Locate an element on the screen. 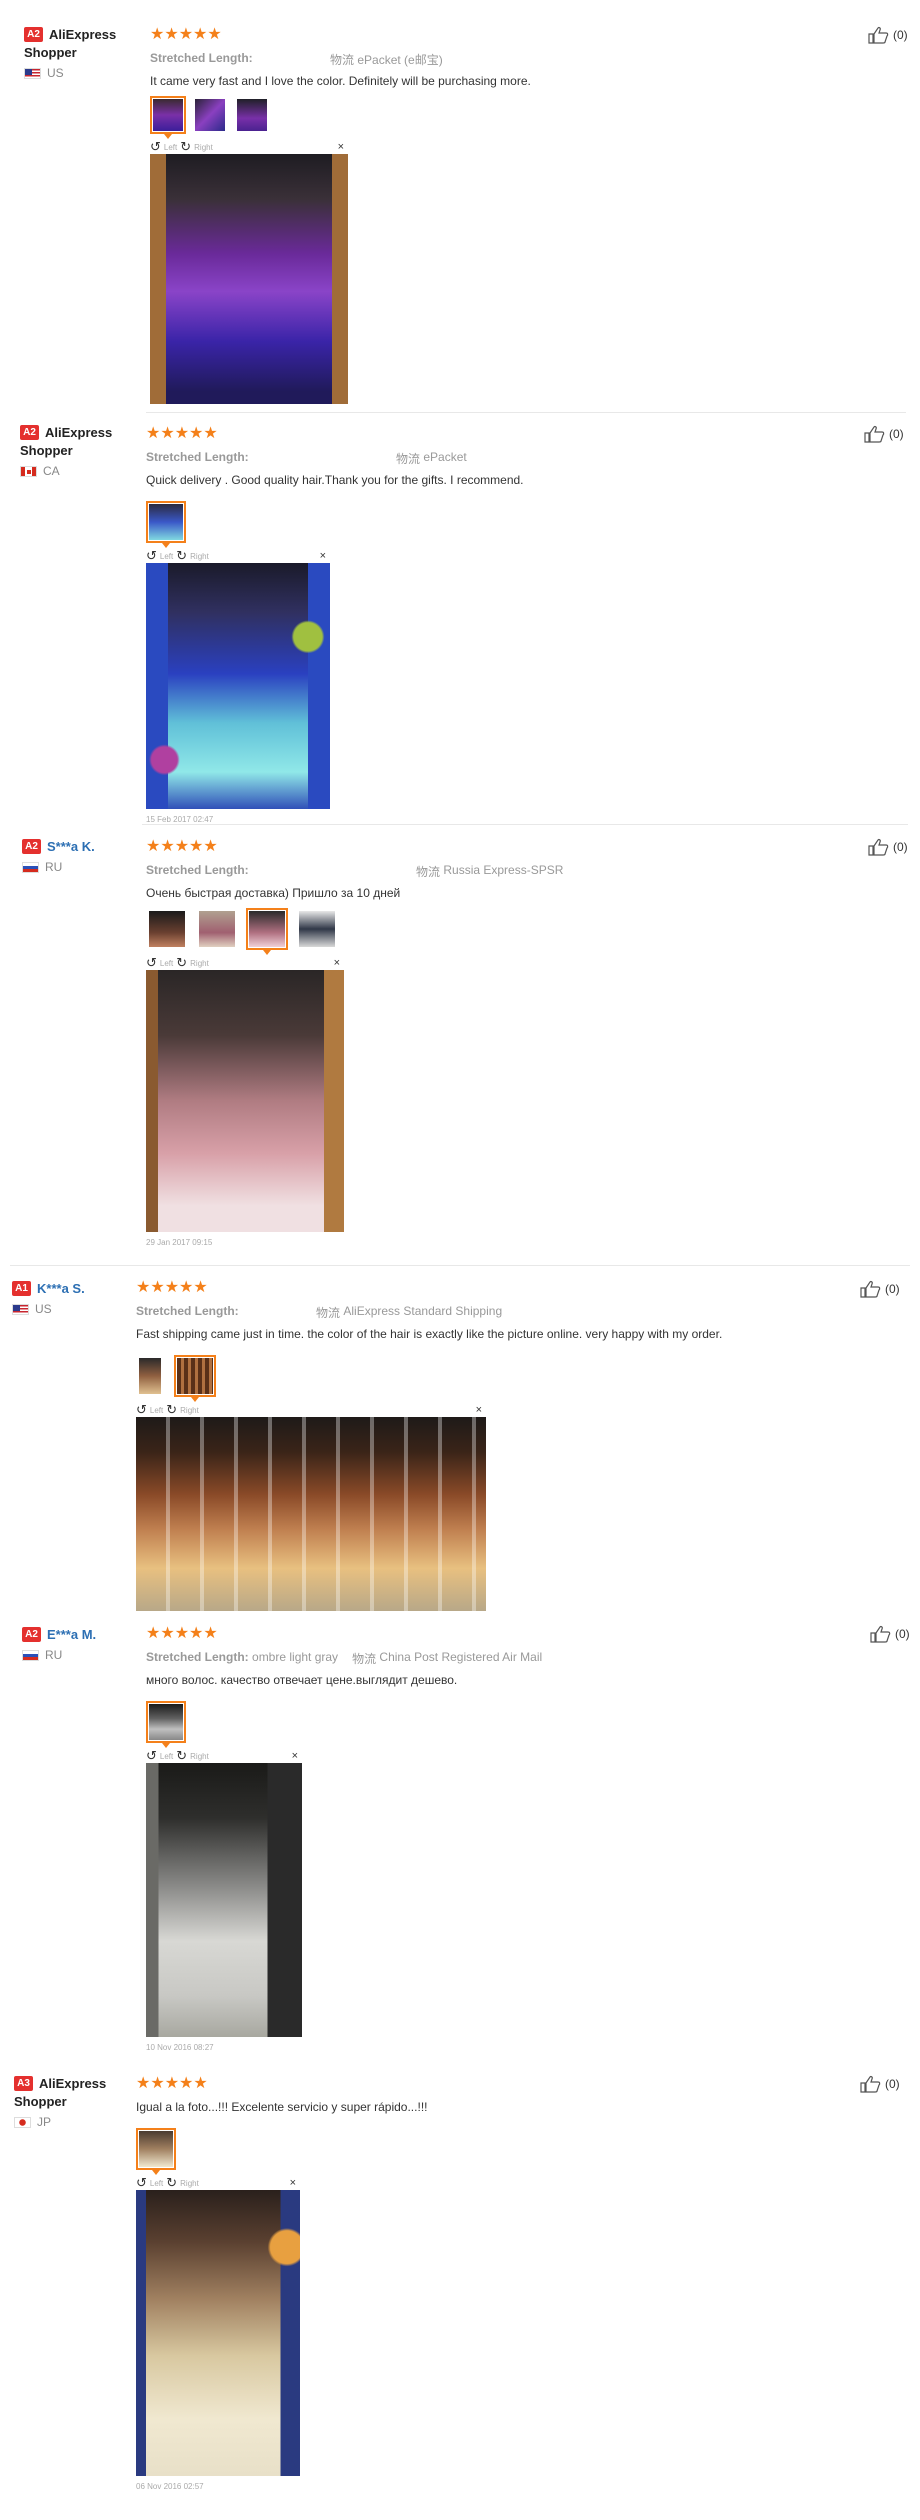 This screenshot has height=2520, width=920. buyer-level-badge: A1 is located at coordinates (21, 1288).